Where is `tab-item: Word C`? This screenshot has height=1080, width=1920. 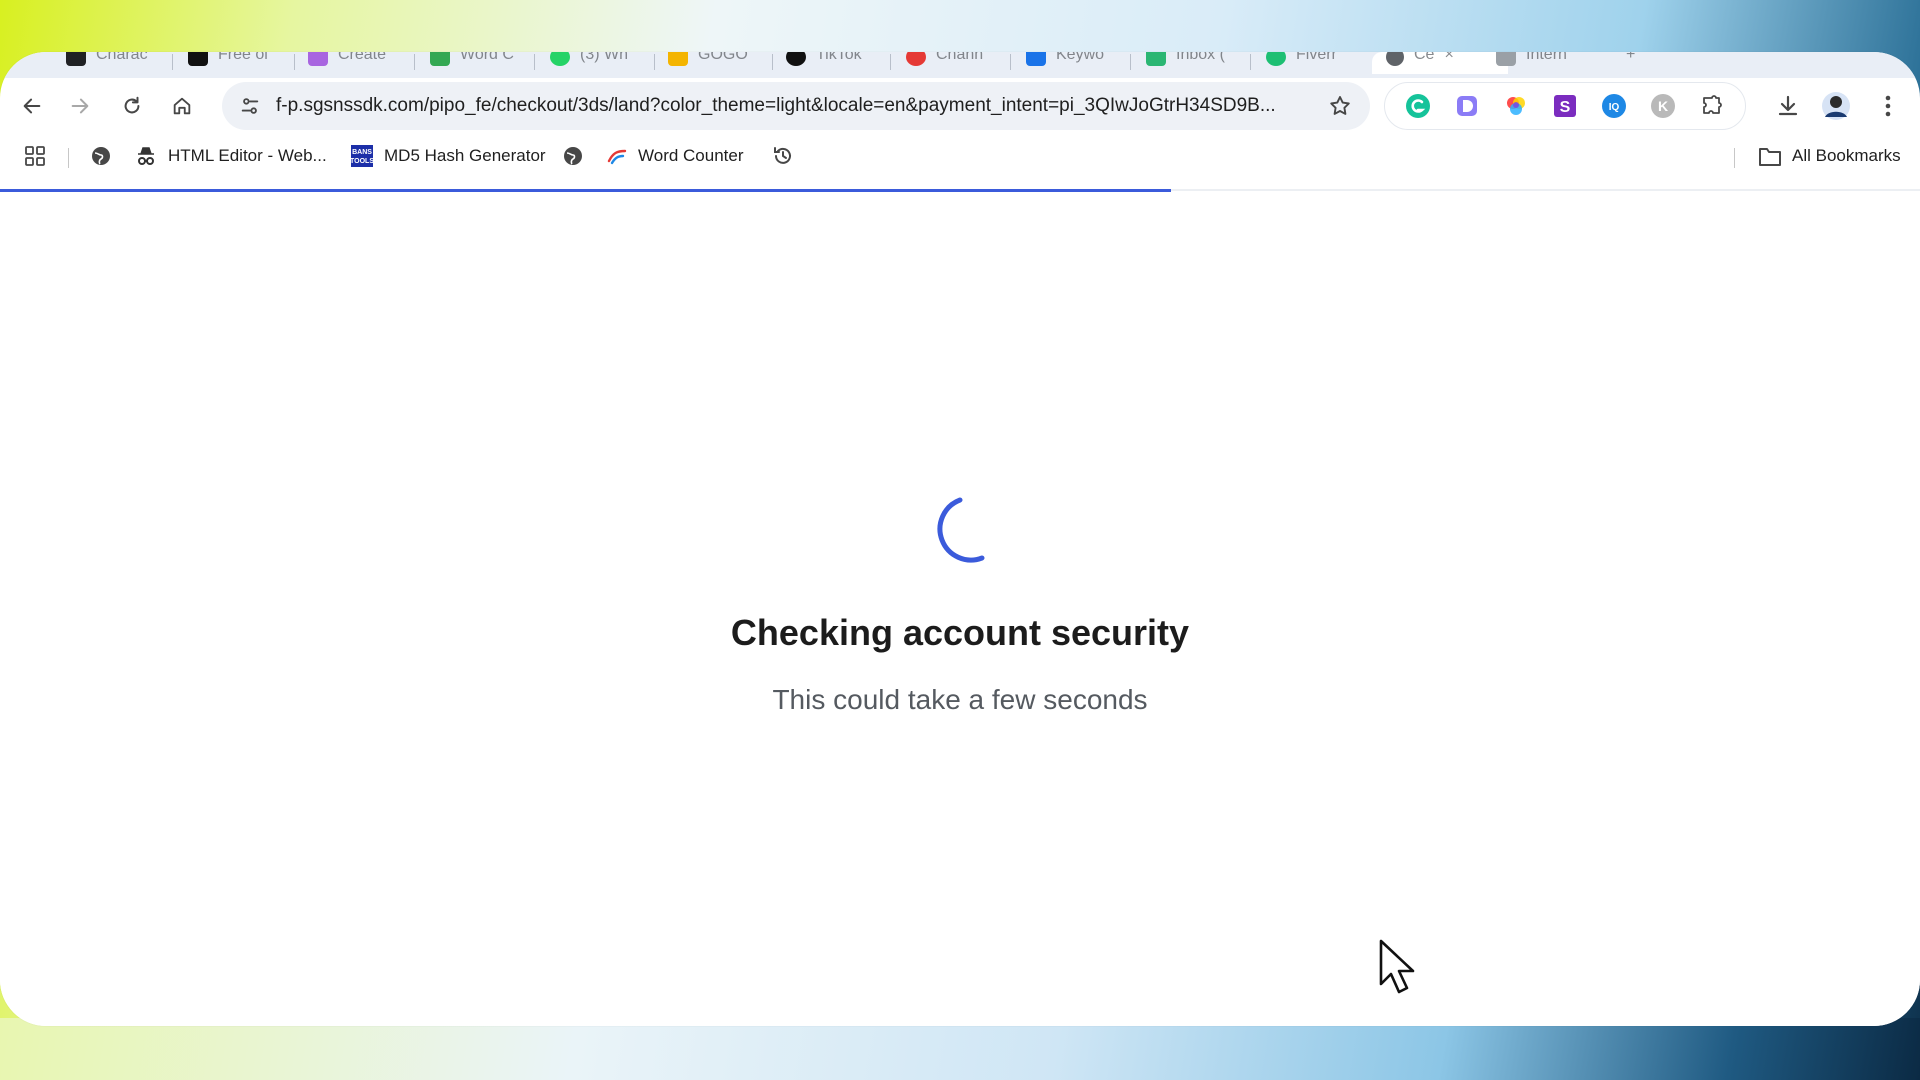
tab-item: Word C is located at coordinates (480, 63).